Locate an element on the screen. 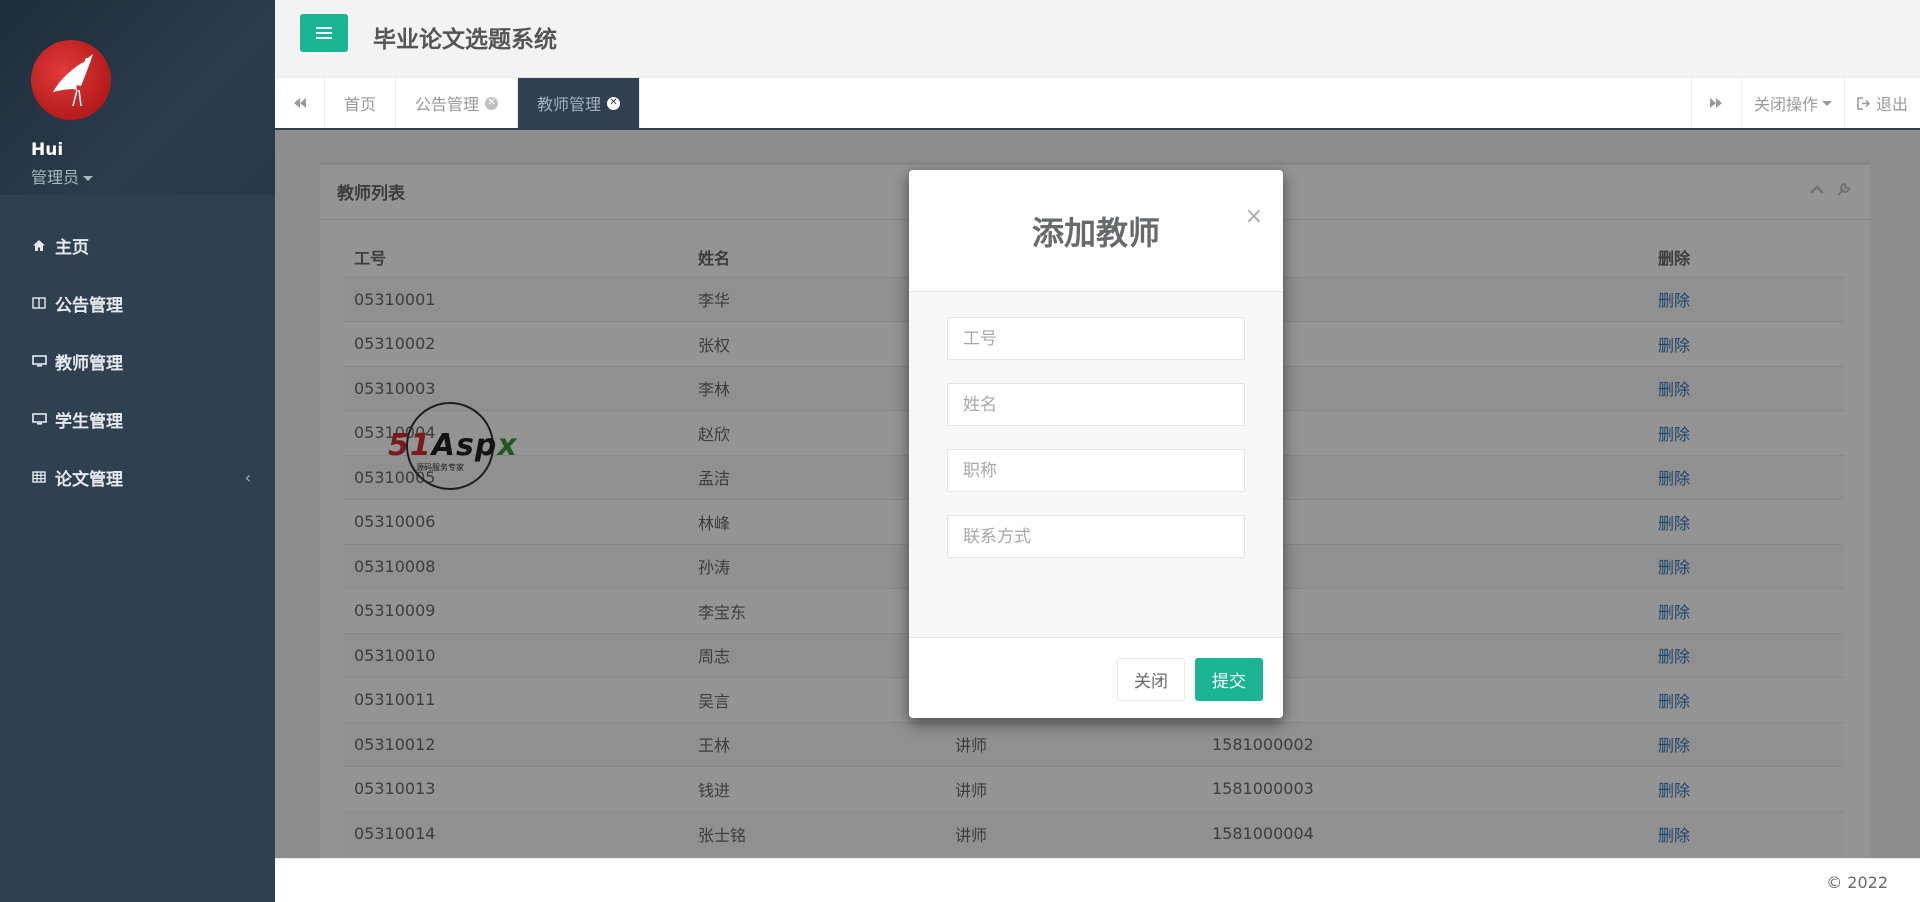 The width and height of the screenshot is (1920, 902). sidebar-item-label: 学生管理 is located at coordinates (89, 421).